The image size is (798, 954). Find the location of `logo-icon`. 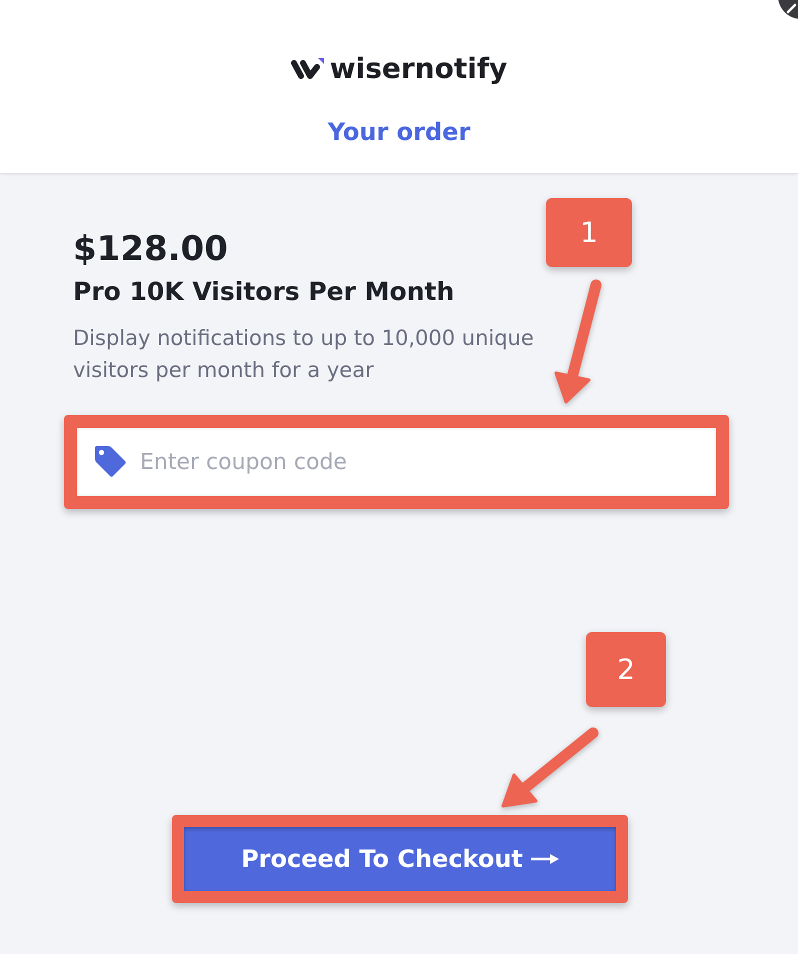

logo-icon is located at coordinates (307, 69).